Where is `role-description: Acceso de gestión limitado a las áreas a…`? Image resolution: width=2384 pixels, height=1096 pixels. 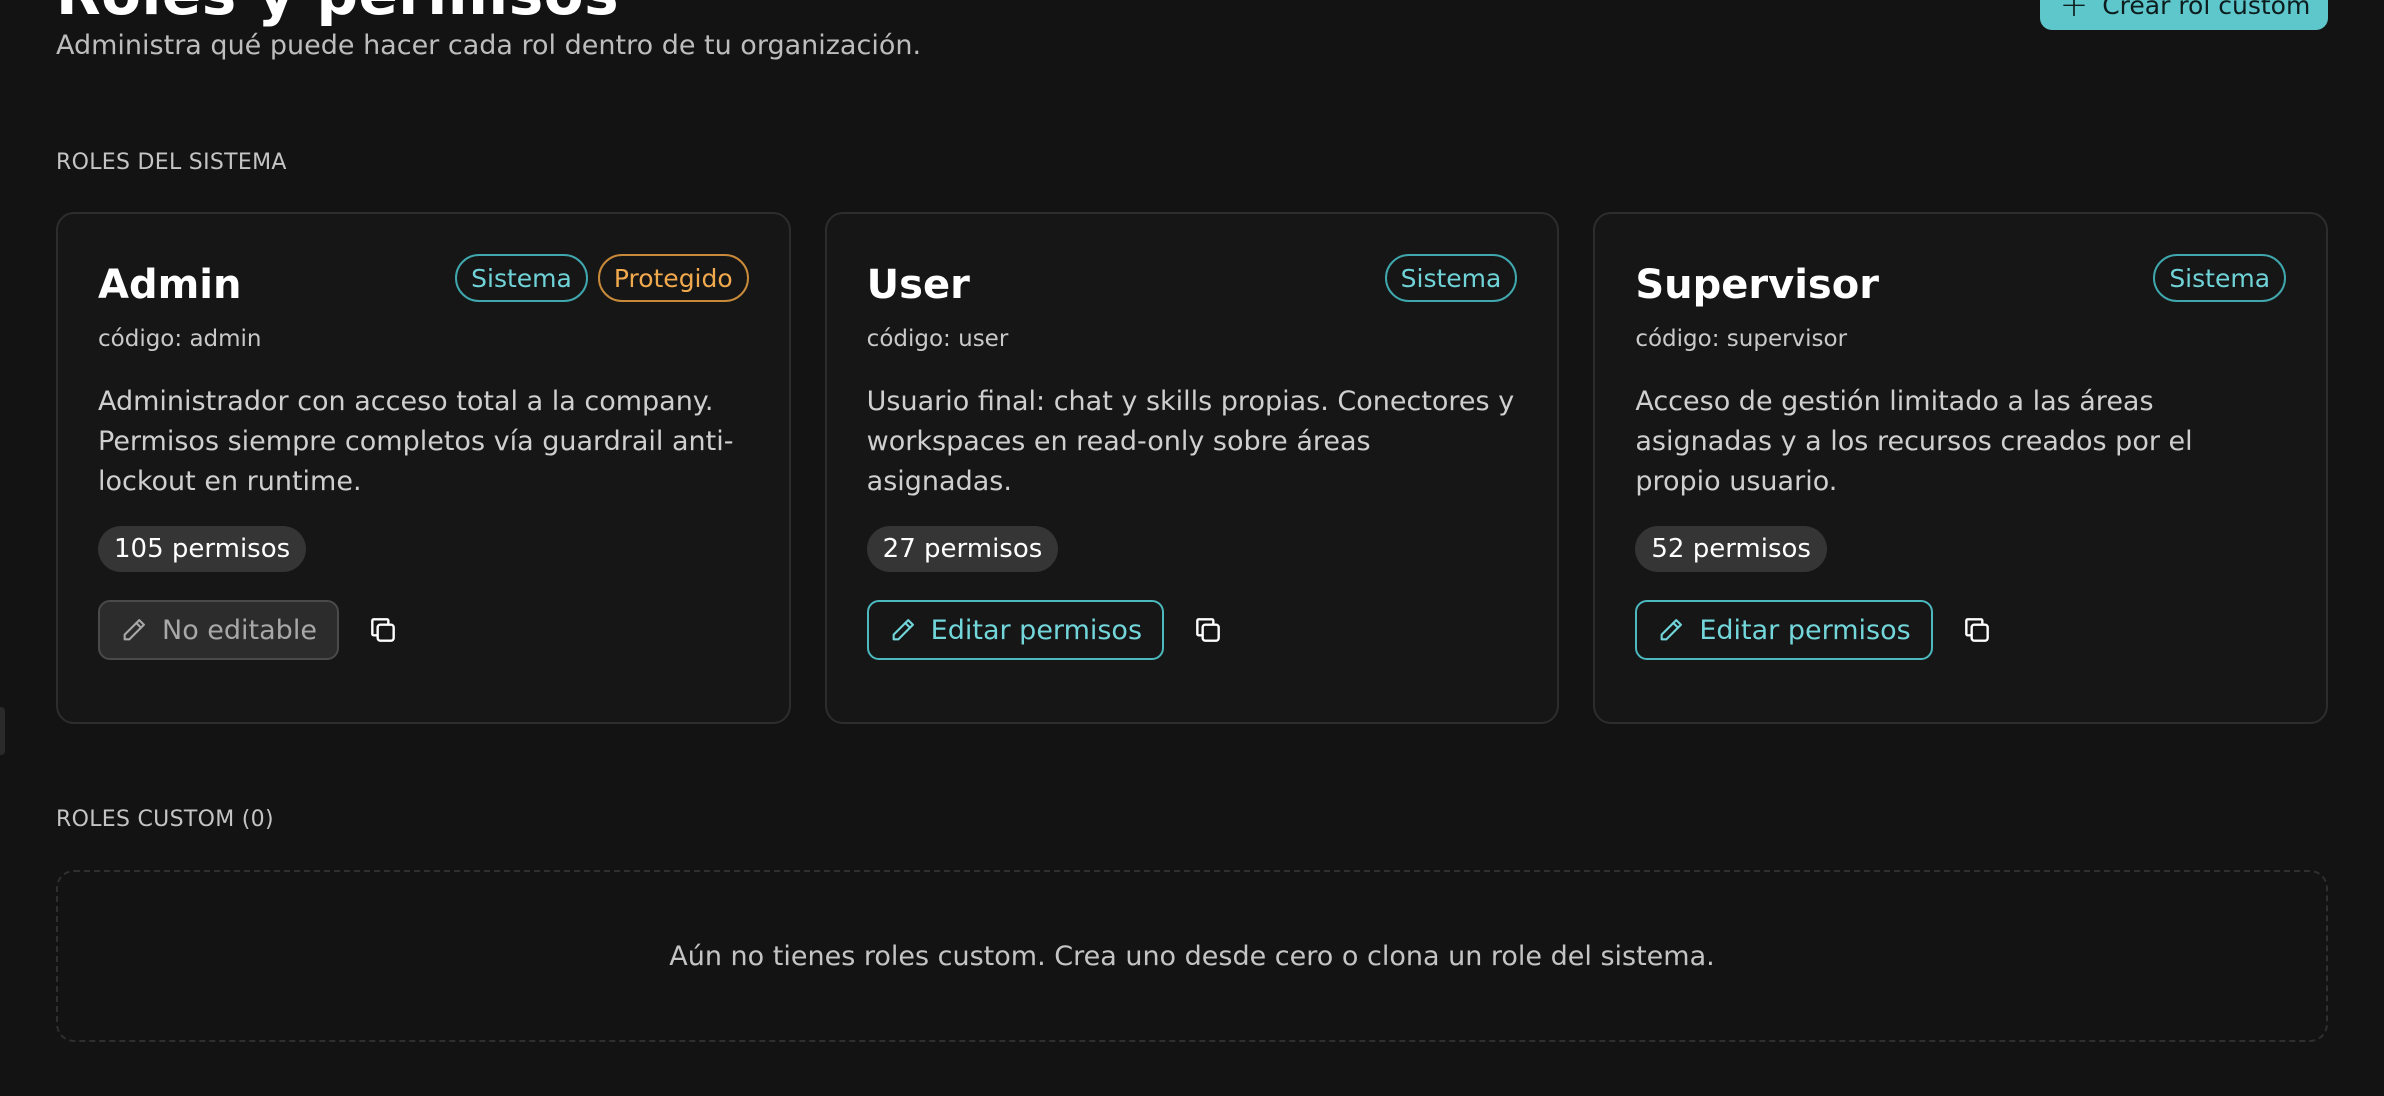 role-description: Acceso de gestión limitado a las áreas a… is located at coordinates (1914, 441).